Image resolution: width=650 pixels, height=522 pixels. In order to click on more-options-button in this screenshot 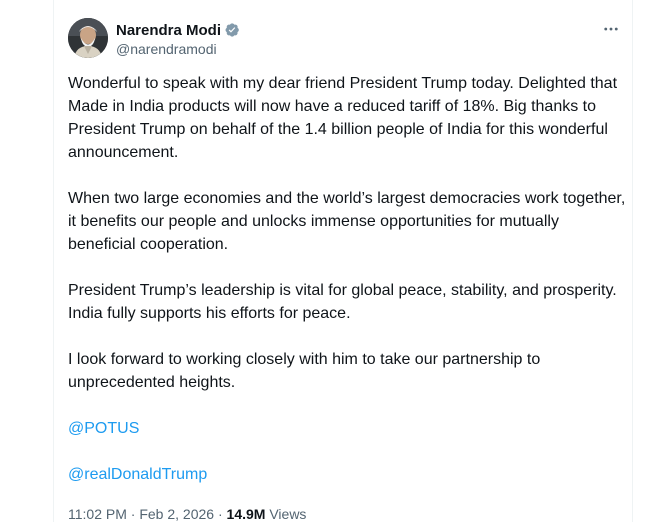, I will do `click(611, 29)`.